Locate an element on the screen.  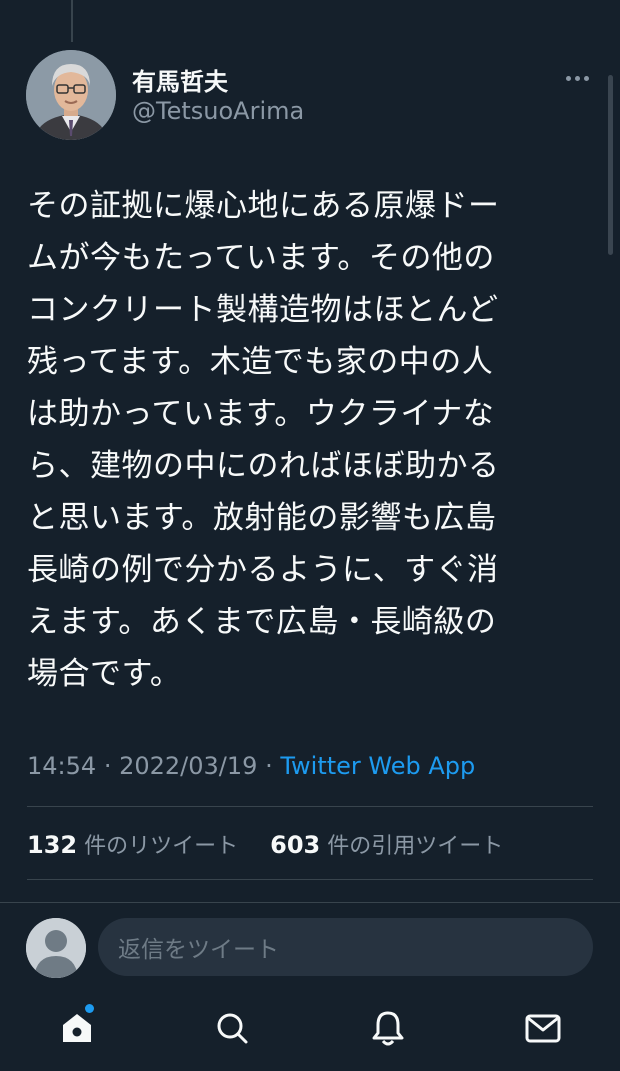
scrollbar is located at coordinates (610, 165).